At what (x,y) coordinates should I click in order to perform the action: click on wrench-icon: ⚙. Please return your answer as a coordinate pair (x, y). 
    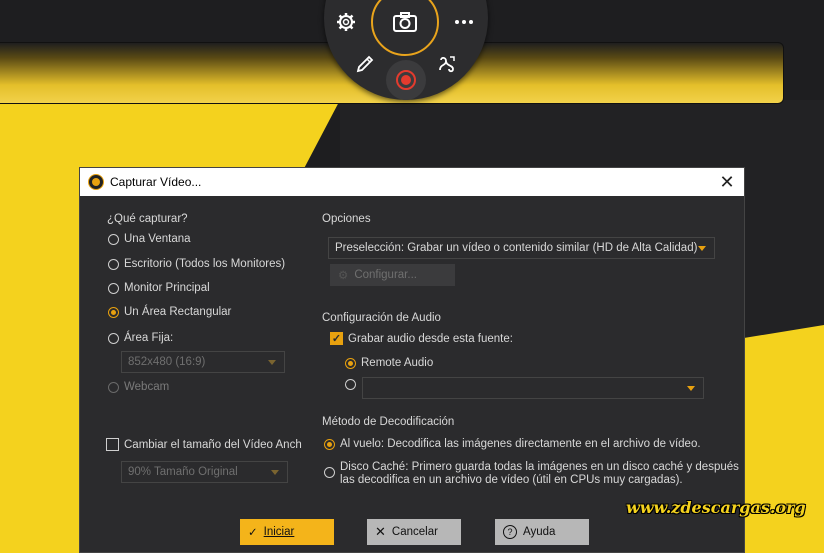
    Looking at the image, I should click on (343, 276).